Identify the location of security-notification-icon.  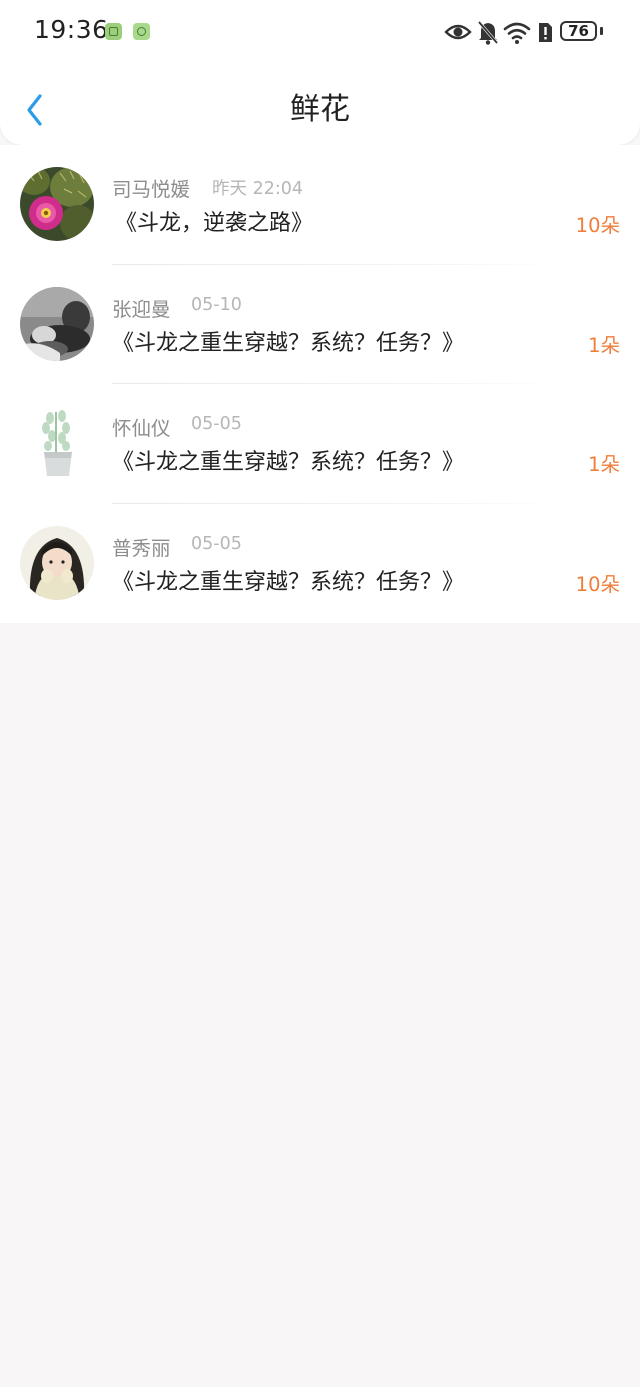
(141, 31).